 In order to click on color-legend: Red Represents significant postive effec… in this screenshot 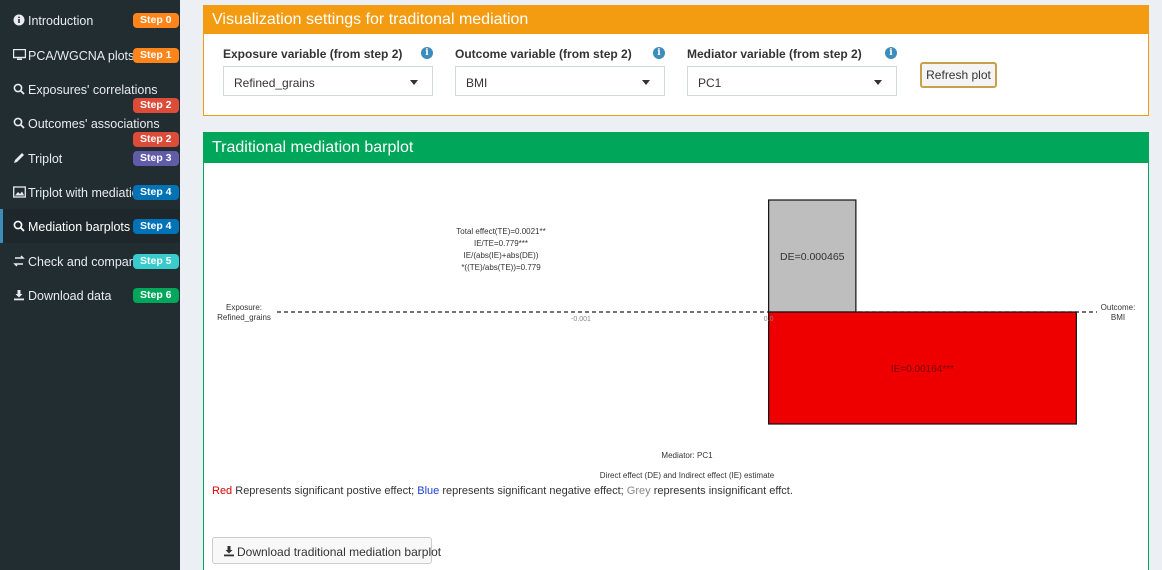, I will do `click(502, 491)`.